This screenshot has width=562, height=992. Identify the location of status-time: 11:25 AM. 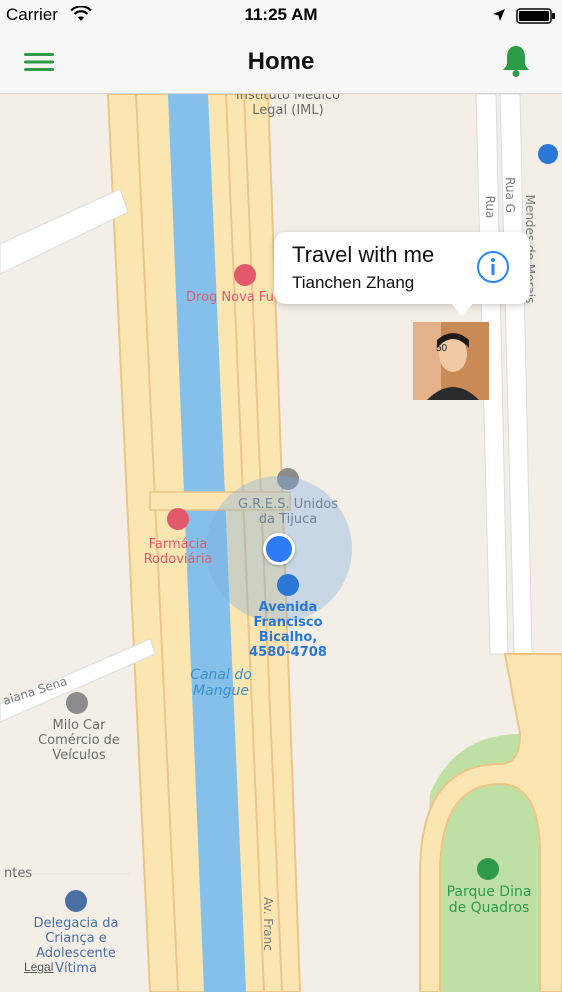
(281, 14).